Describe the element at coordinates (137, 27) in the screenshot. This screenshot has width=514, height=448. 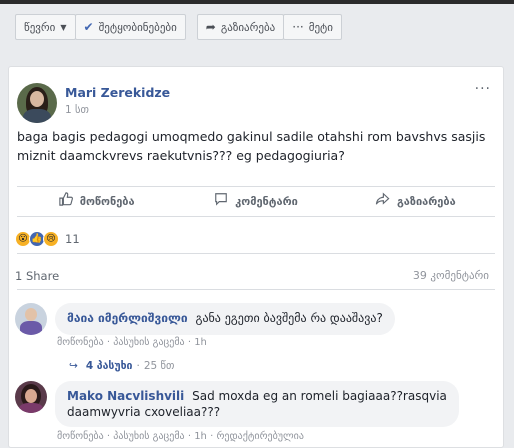
I see `notifications-label: შეტყობინებები` at that location.